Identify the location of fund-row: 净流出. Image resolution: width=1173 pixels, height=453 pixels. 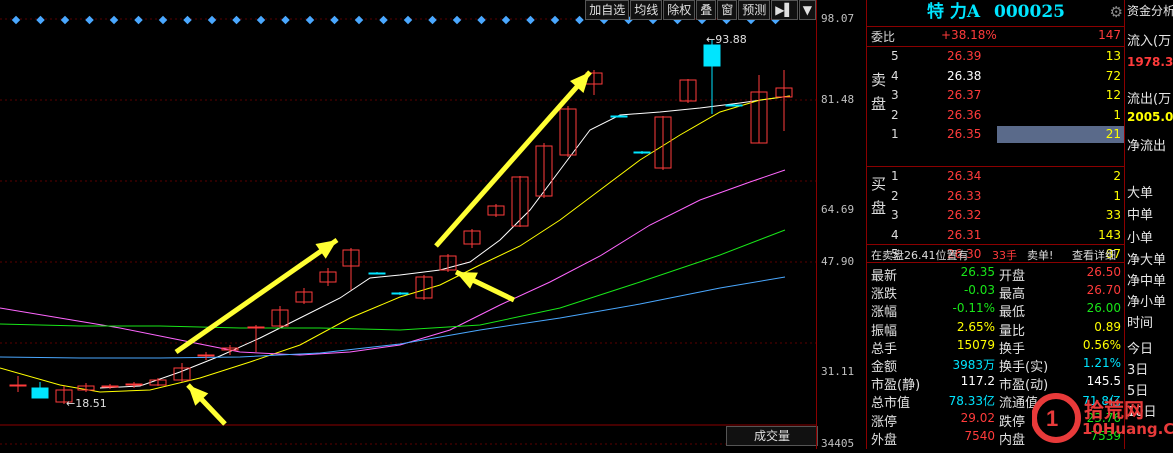
(1147, 146).